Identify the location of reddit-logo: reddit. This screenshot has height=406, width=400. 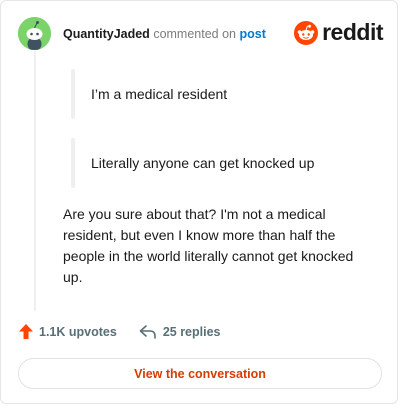
(338, 32).